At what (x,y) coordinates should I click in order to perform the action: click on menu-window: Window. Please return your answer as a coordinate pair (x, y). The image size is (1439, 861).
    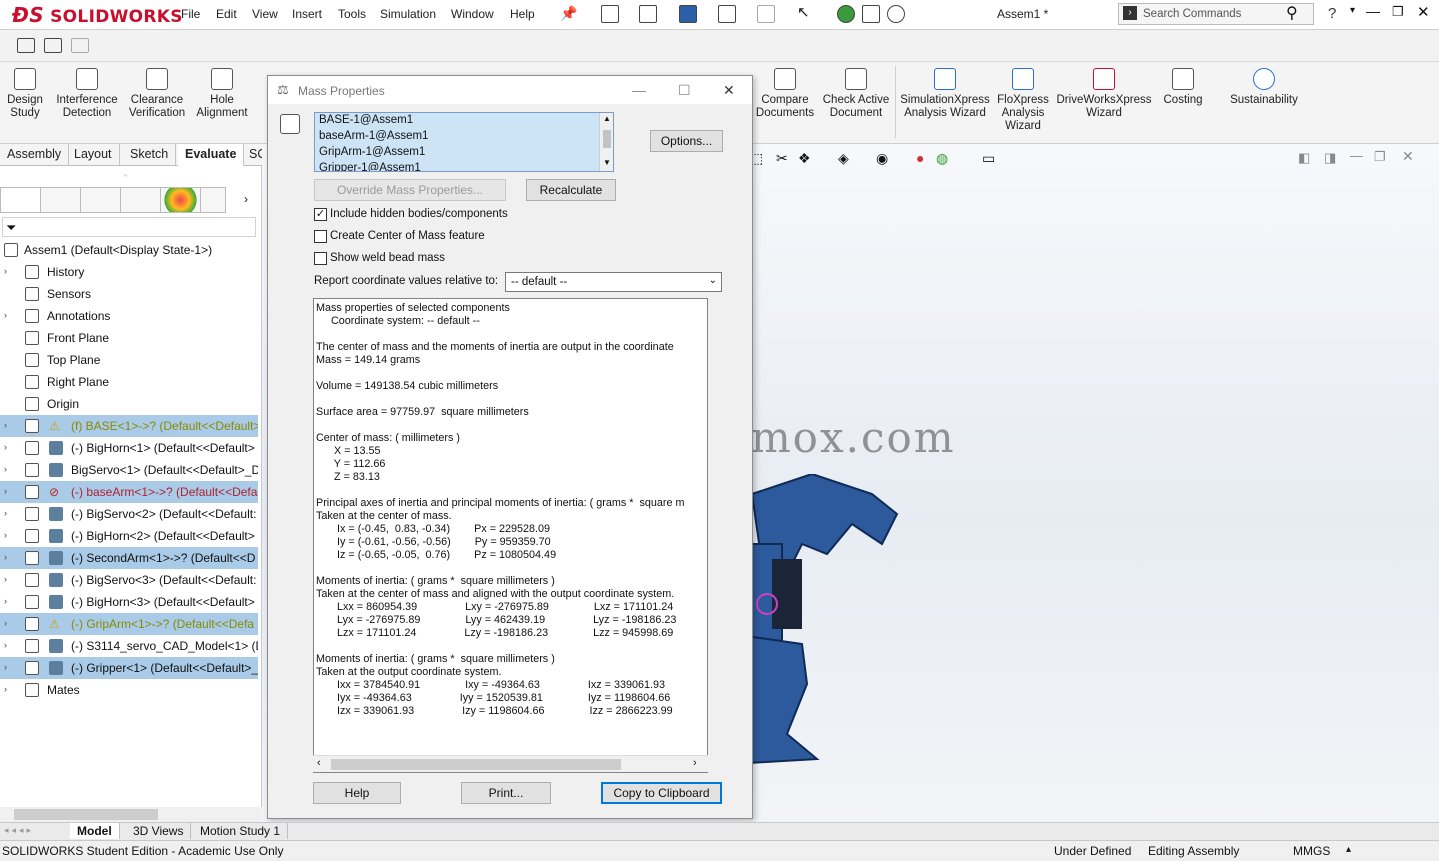
    Looking at the image, I should click on (472, 14).